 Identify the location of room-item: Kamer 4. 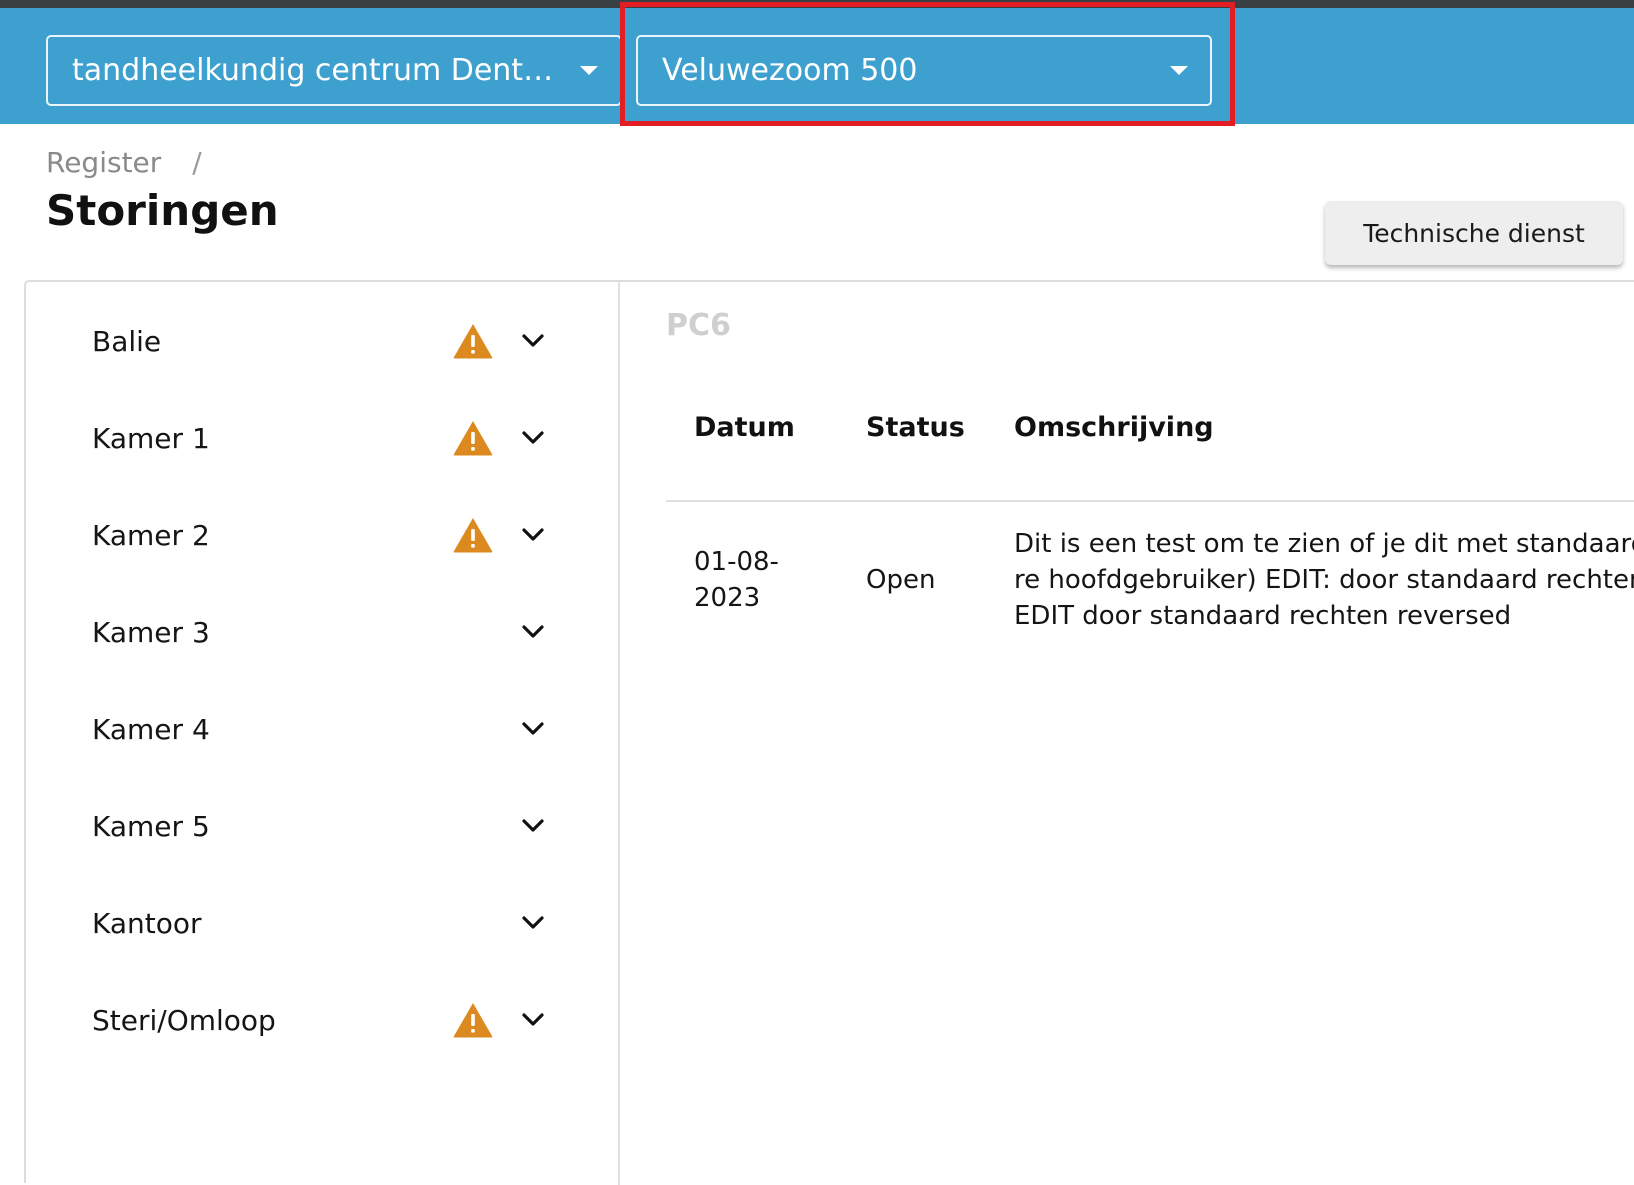
(322, 730).